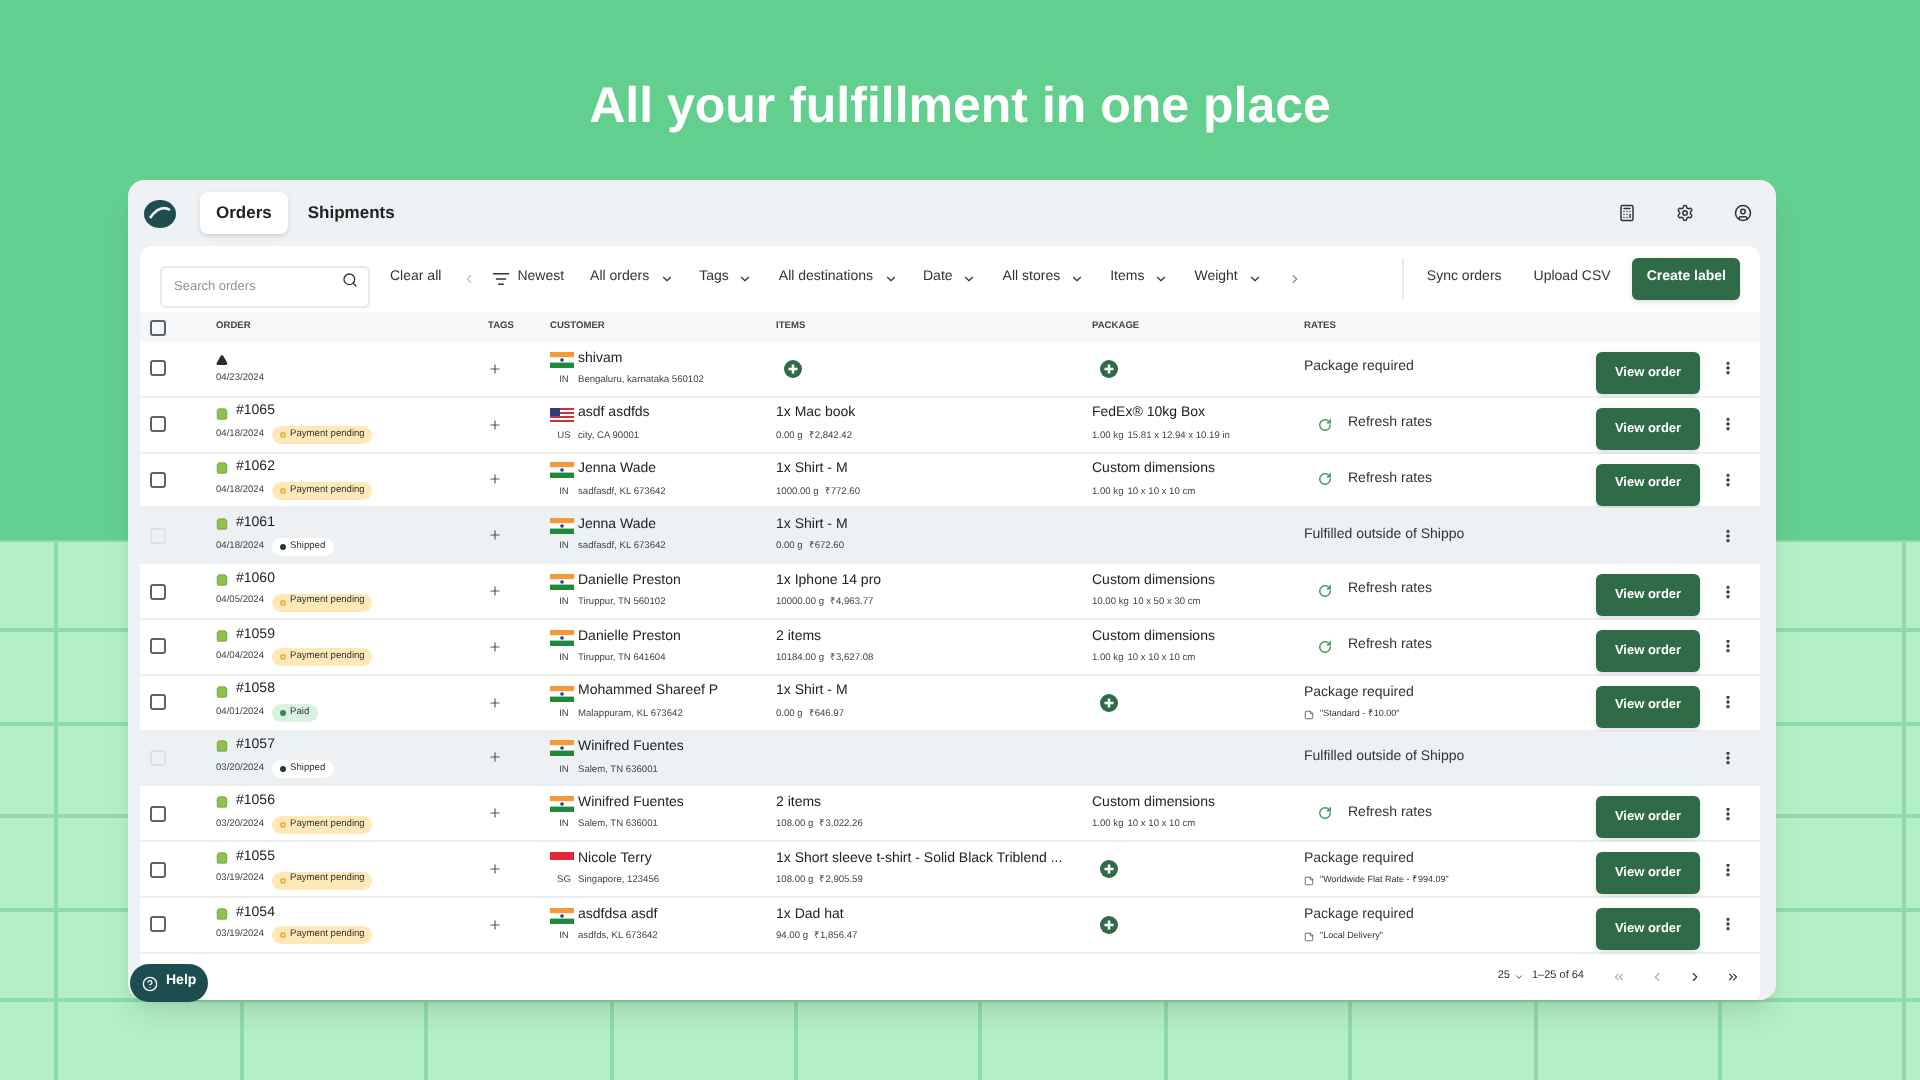  I want to click on calculator-icon, so click(1627, 213).